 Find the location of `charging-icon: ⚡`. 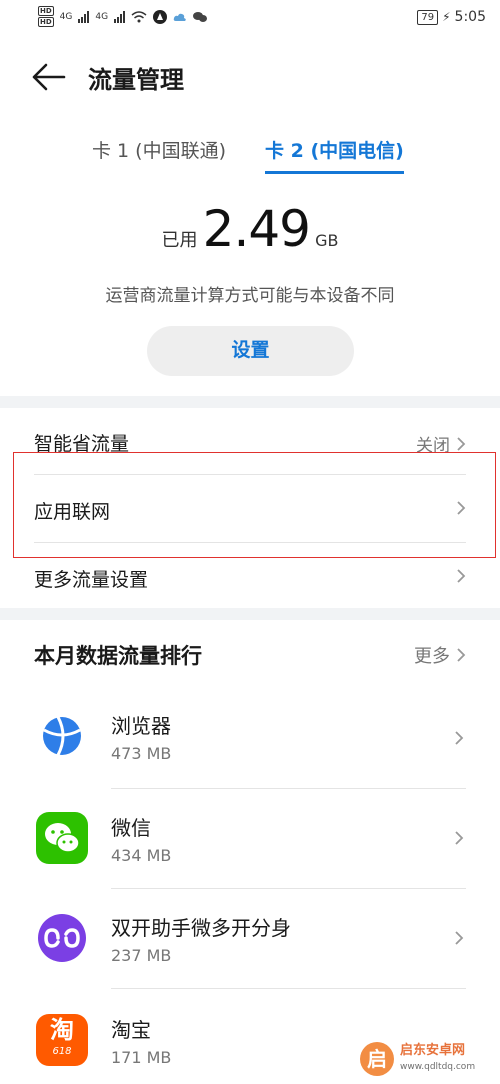

charging-icon: ⚡ is located at coordinates (446, 17).